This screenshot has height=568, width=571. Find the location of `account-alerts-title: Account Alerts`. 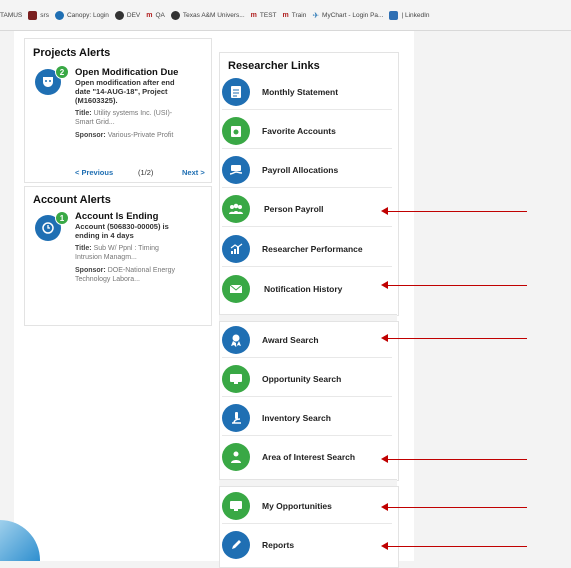

account-alerts-title: Account Alerts is located at coordinates (72, 200).